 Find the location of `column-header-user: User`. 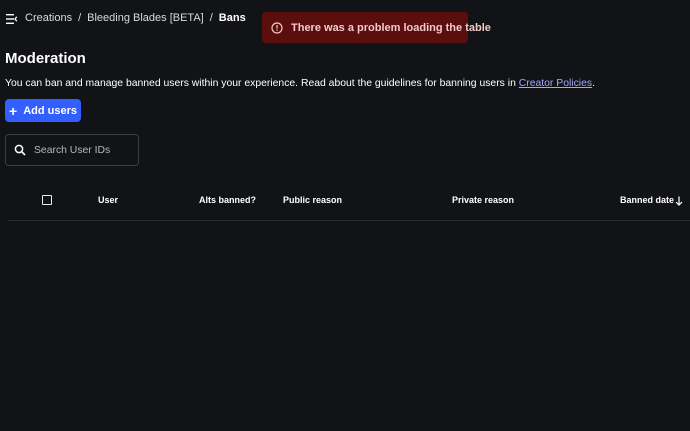

column-header-user: User is located at coordinates (108, 200).